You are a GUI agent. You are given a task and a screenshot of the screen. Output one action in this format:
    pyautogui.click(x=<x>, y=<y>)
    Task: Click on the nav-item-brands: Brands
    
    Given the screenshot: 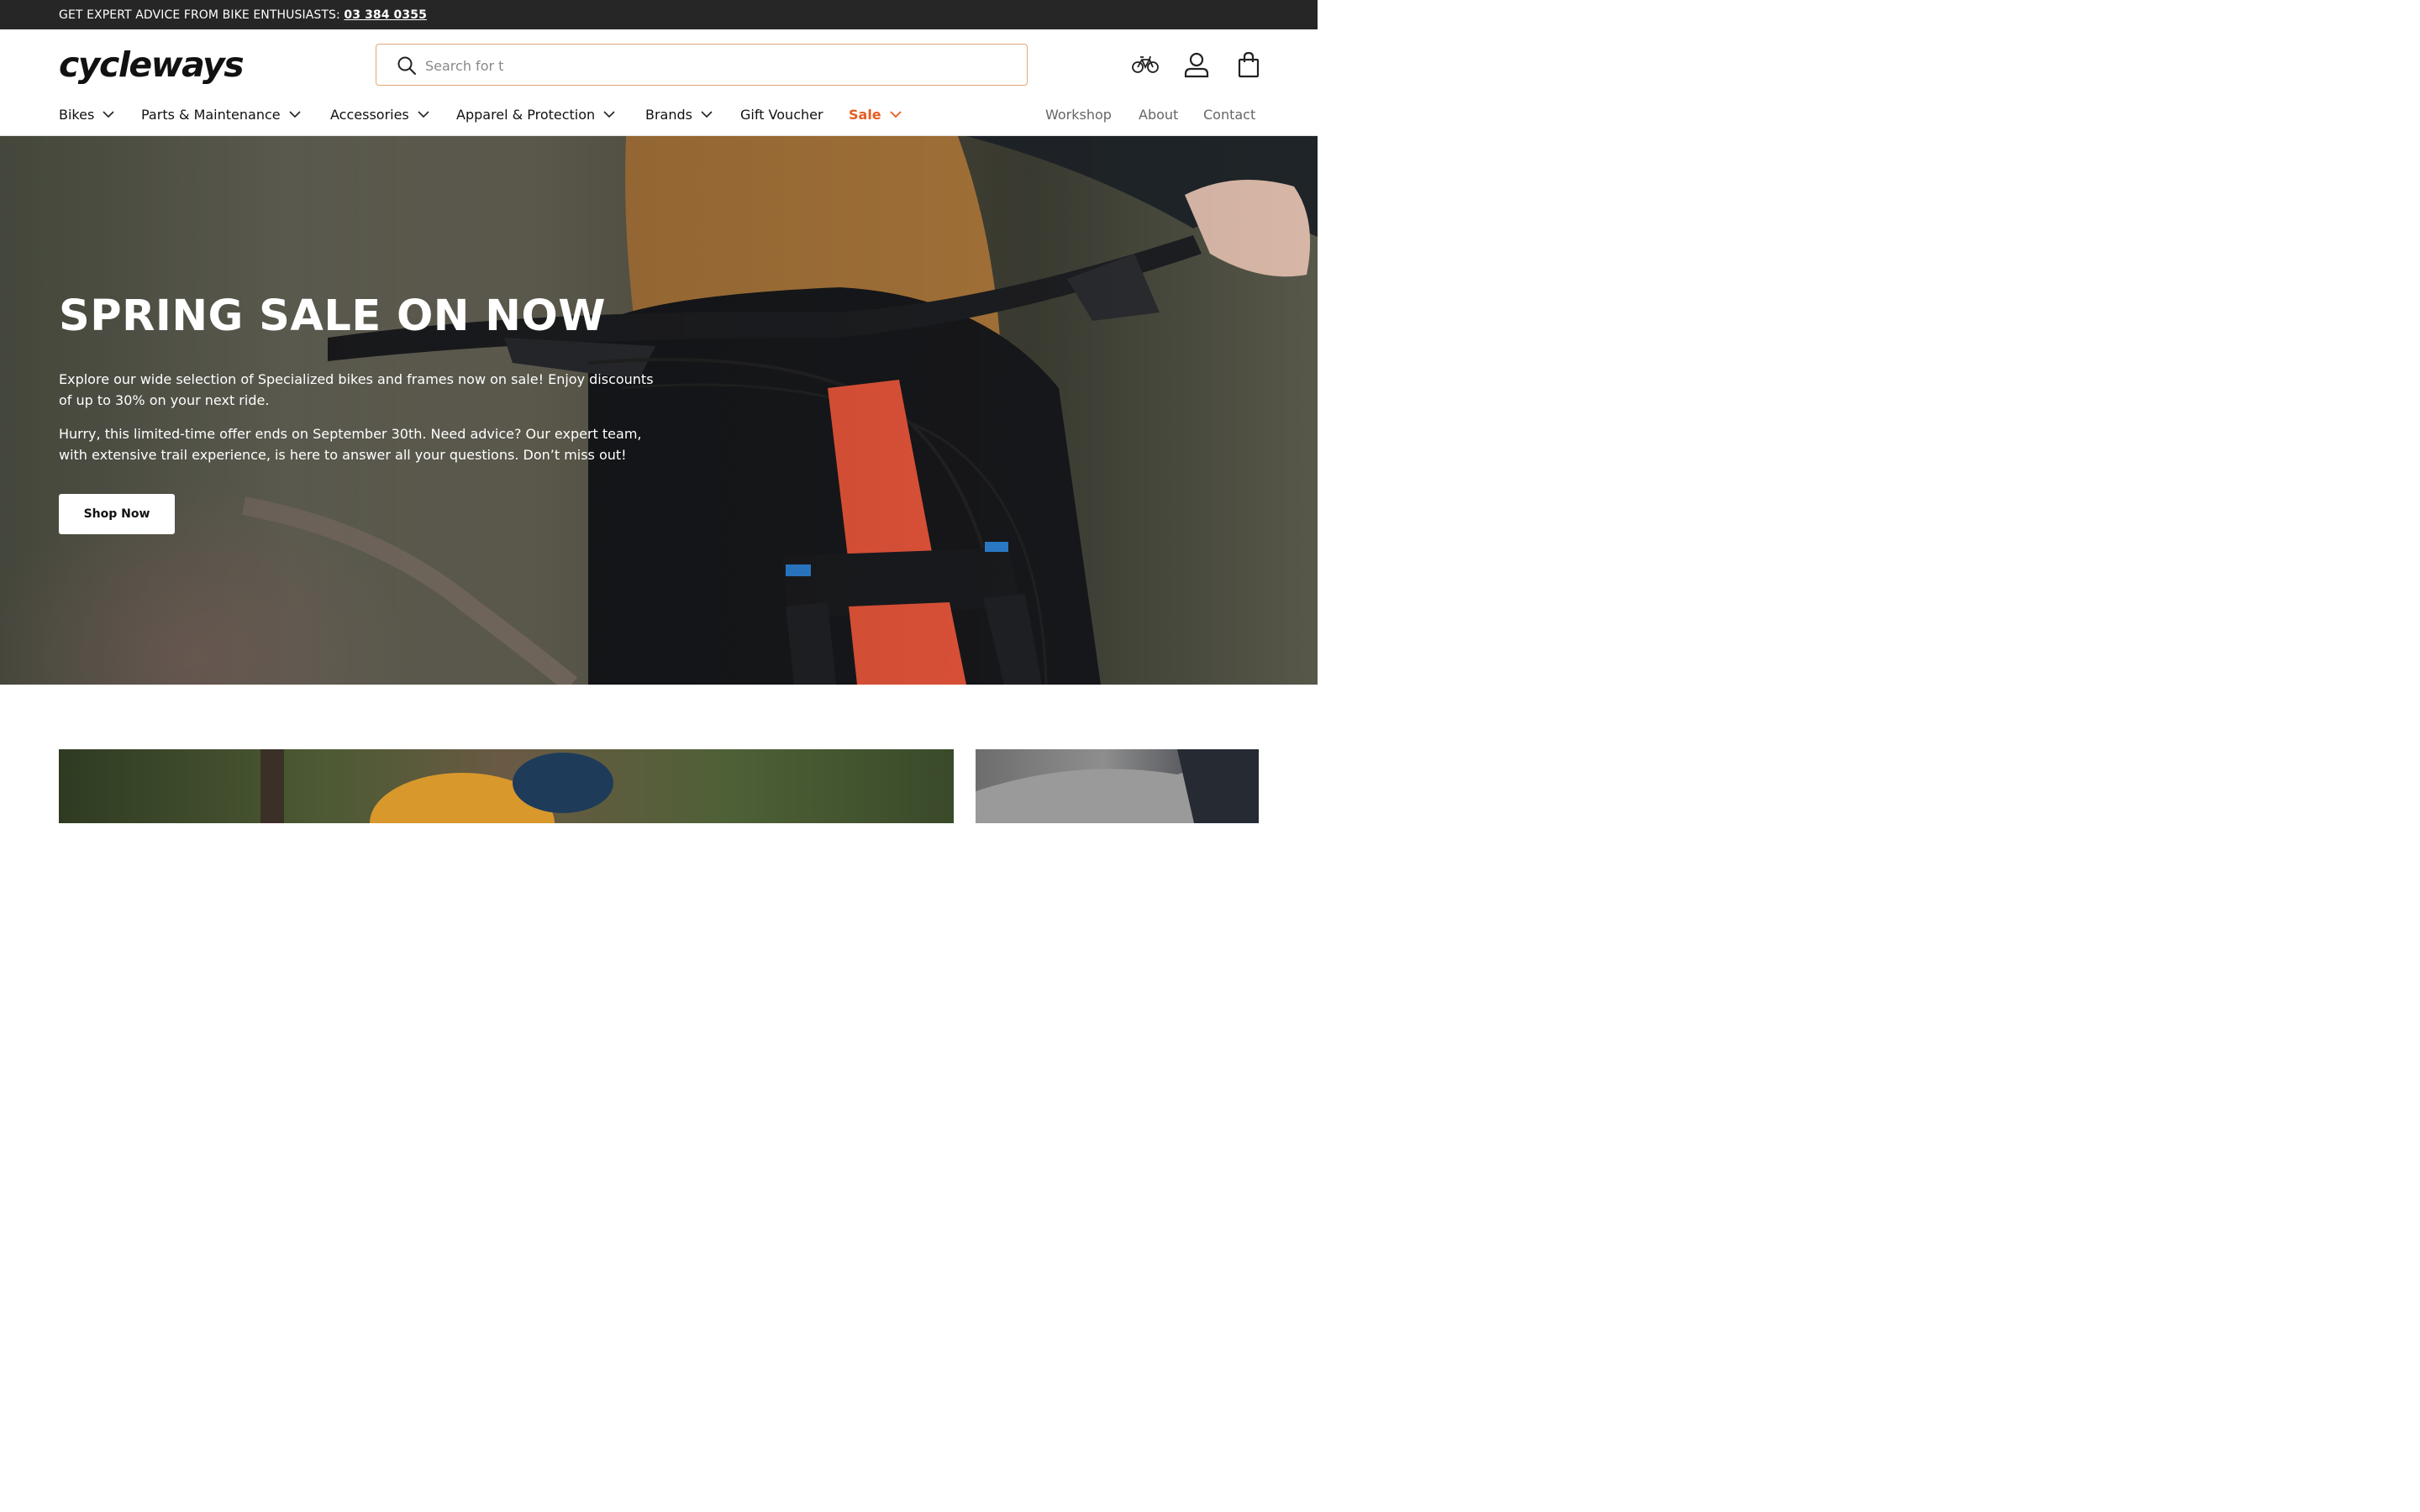 What is the action you would take?
    pyautogui.click(x=679, y=115)
    